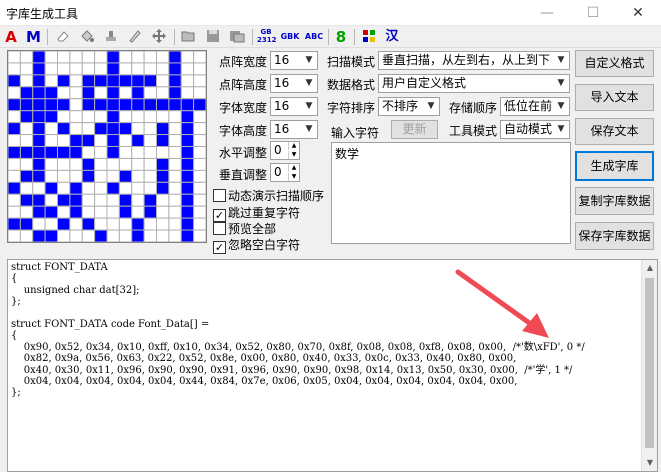 This screenshot has height=472, width=661. What do you see at coordinates (614, 131) in the screenshot?
I see `save-text-button: 保存文本` at bounding box center [614, 131].